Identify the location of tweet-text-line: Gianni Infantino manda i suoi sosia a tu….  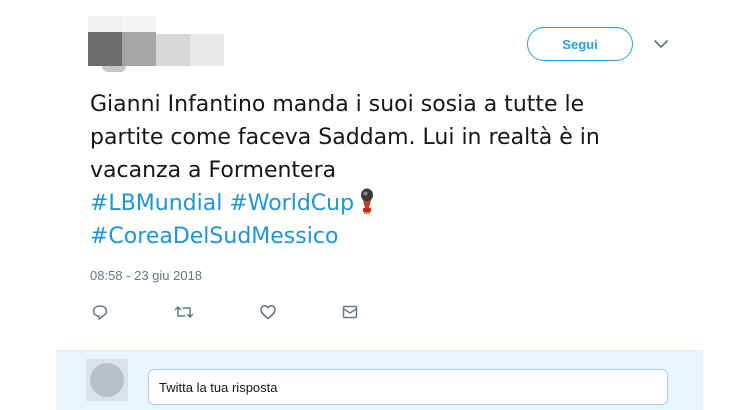
(337, 104).